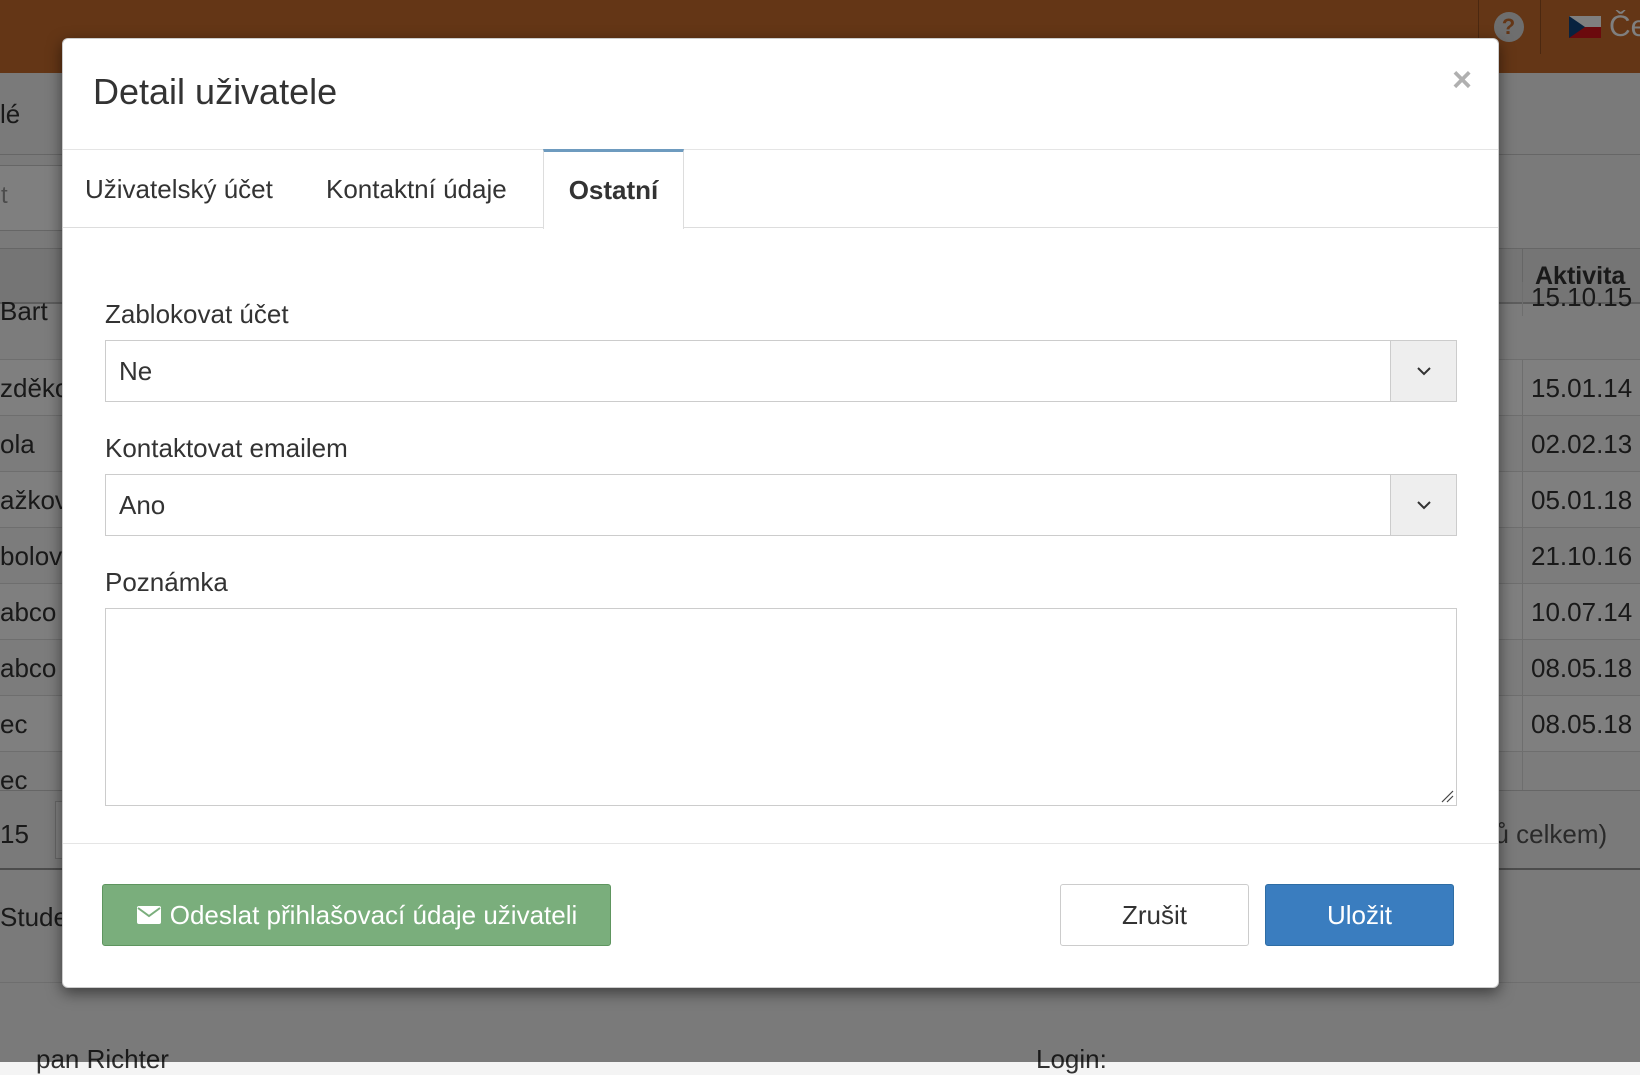 This screenshot has height=1075, width=1640. Describe the element at coordinates (136, 371) in the screenshot. I see `block-account-value: Ne` at that location.